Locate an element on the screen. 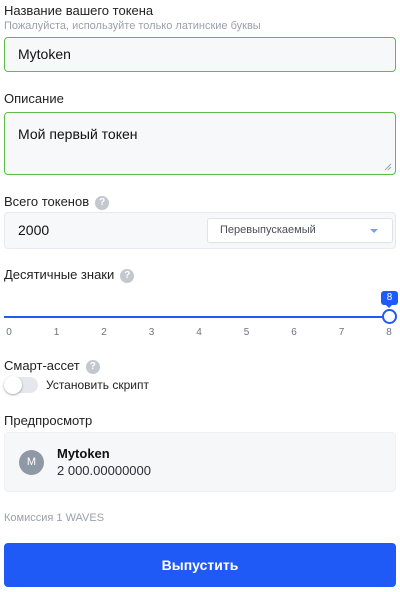  decimals-label: Десятичные знаки is located at coordinates (59, 274).